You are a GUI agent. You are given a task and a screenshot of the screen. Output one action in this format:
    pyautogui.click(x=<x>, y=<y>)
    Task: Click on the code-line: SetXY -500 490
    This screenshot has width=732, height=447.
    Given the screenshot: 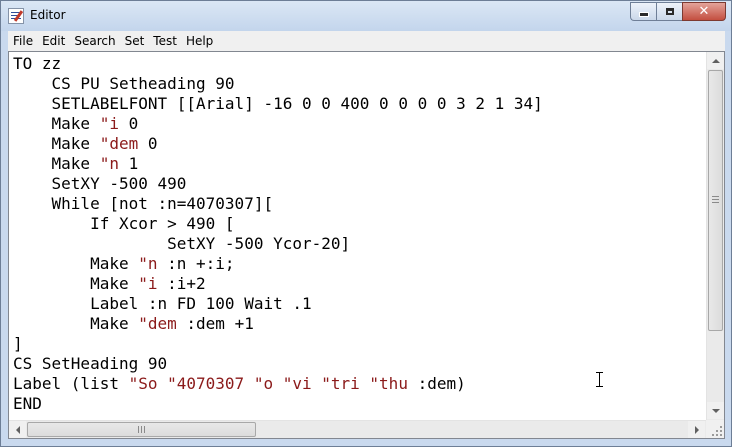 What is the action you would take?
    pyautogui.click(x=359, y=184)
    